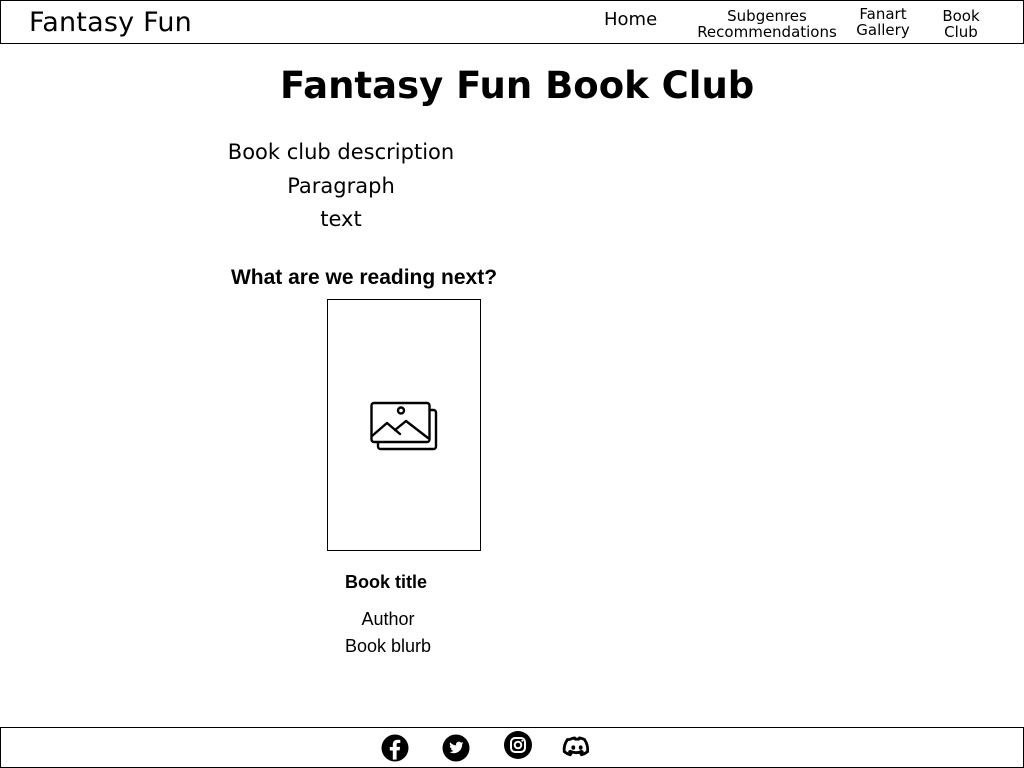 Image resolution: width=1024 pixels, height=768 pixels. Describe the element at coordinates (341, 152) in the screenshot. I see `description-line: Book club description` at that location.